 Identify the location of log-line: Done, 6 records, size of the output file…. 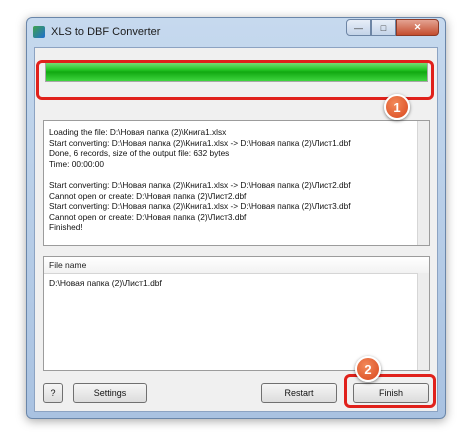
(139, 153).